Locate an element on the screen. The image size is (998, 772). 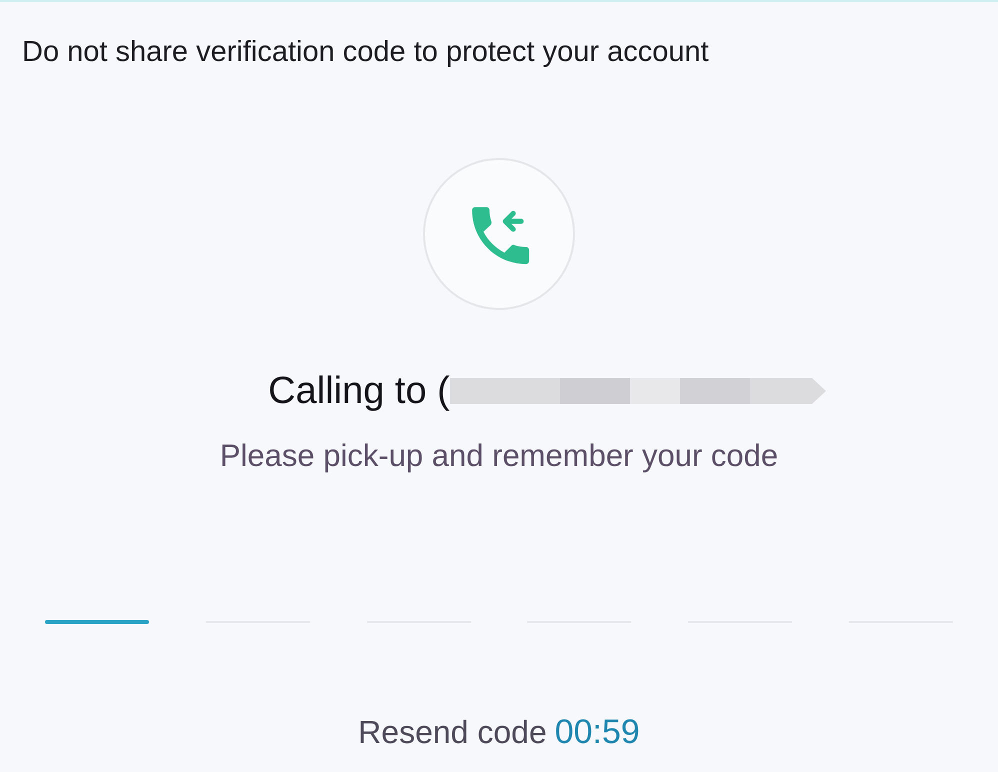
notice-text: Do not share verification code to protect your account is located at coordinates (365, 52).